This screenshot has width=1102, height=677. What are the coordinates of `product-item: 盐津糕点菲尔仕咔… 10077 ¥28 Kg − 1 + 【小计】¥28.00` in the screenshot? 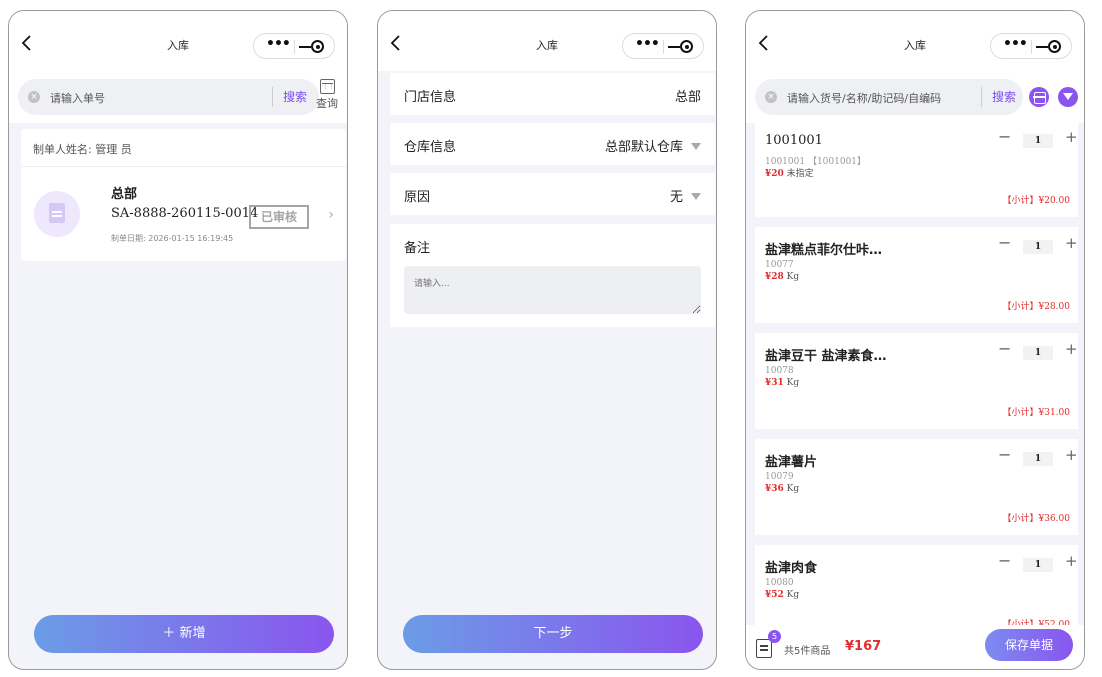 It's located at (916, 275).